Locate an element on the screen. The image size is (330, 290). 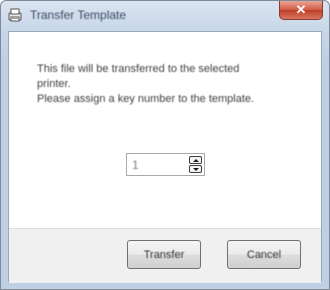
window-title: Transfer Template is located at coordinates (78, 15).